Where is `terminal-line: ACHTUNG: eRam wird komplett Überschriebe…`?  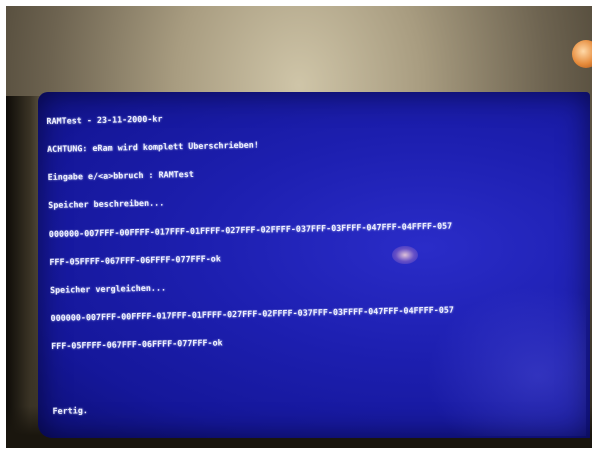 terminal-line: ACHTUNG: eRam wird komplett Überschriebe… is located at coordinates (152, 147).